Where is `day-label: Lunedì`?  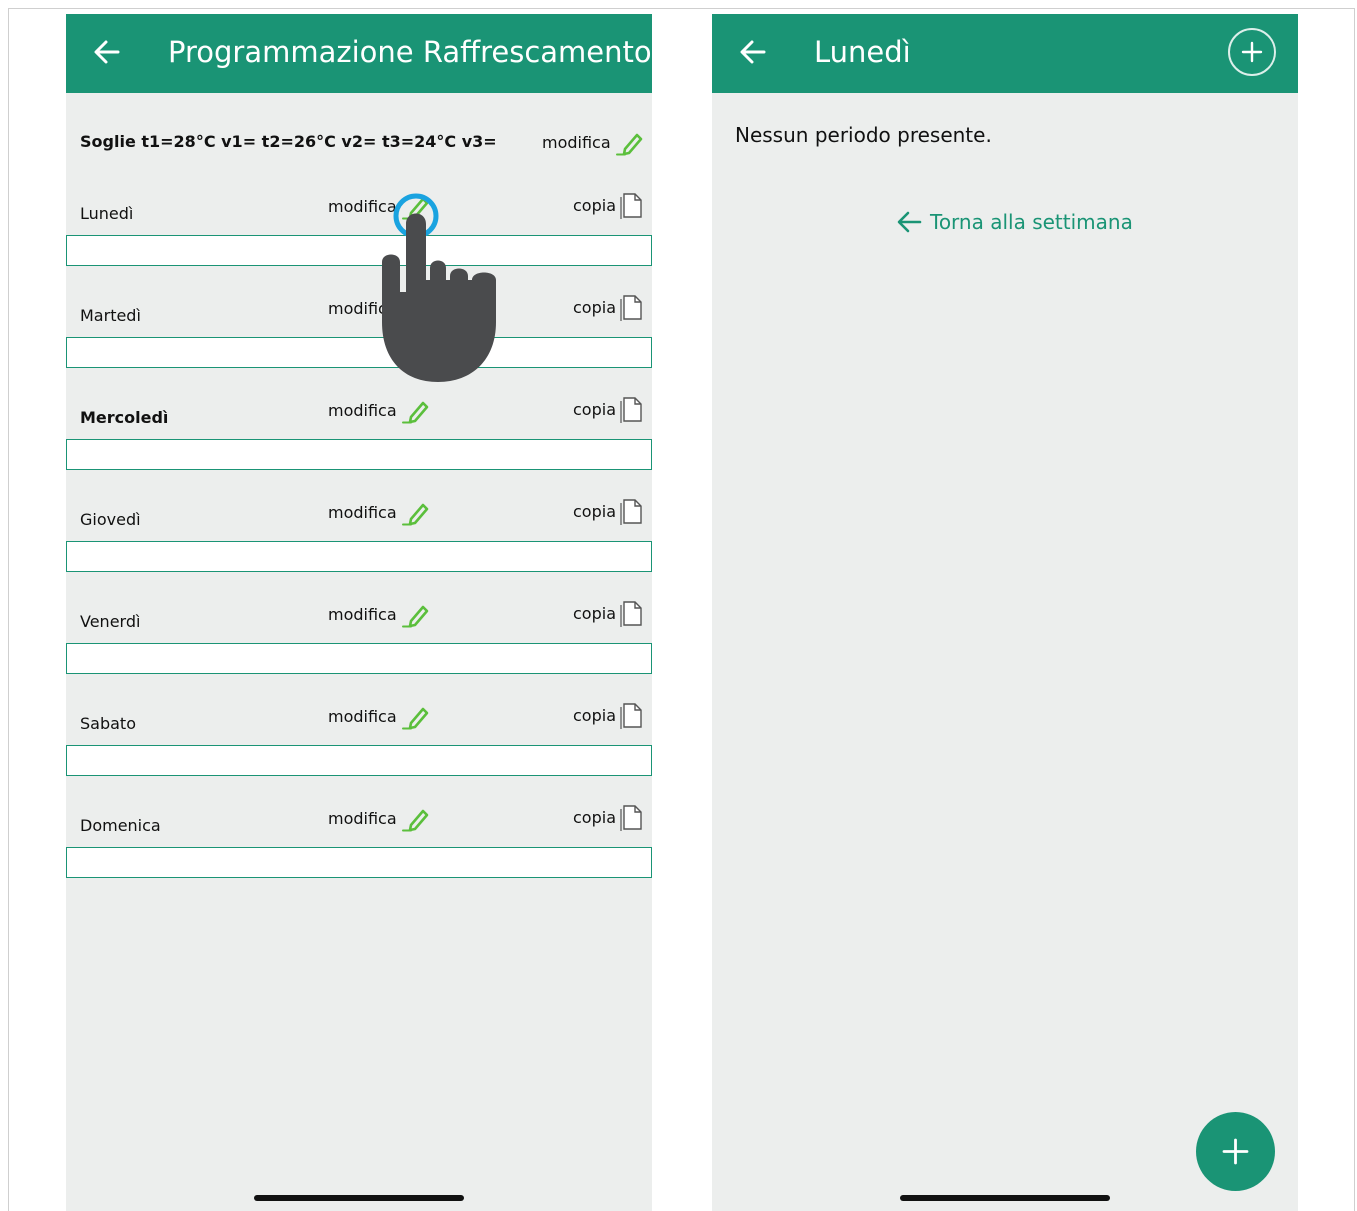
day-label: Lunedì is located at coordinates (107, 213).